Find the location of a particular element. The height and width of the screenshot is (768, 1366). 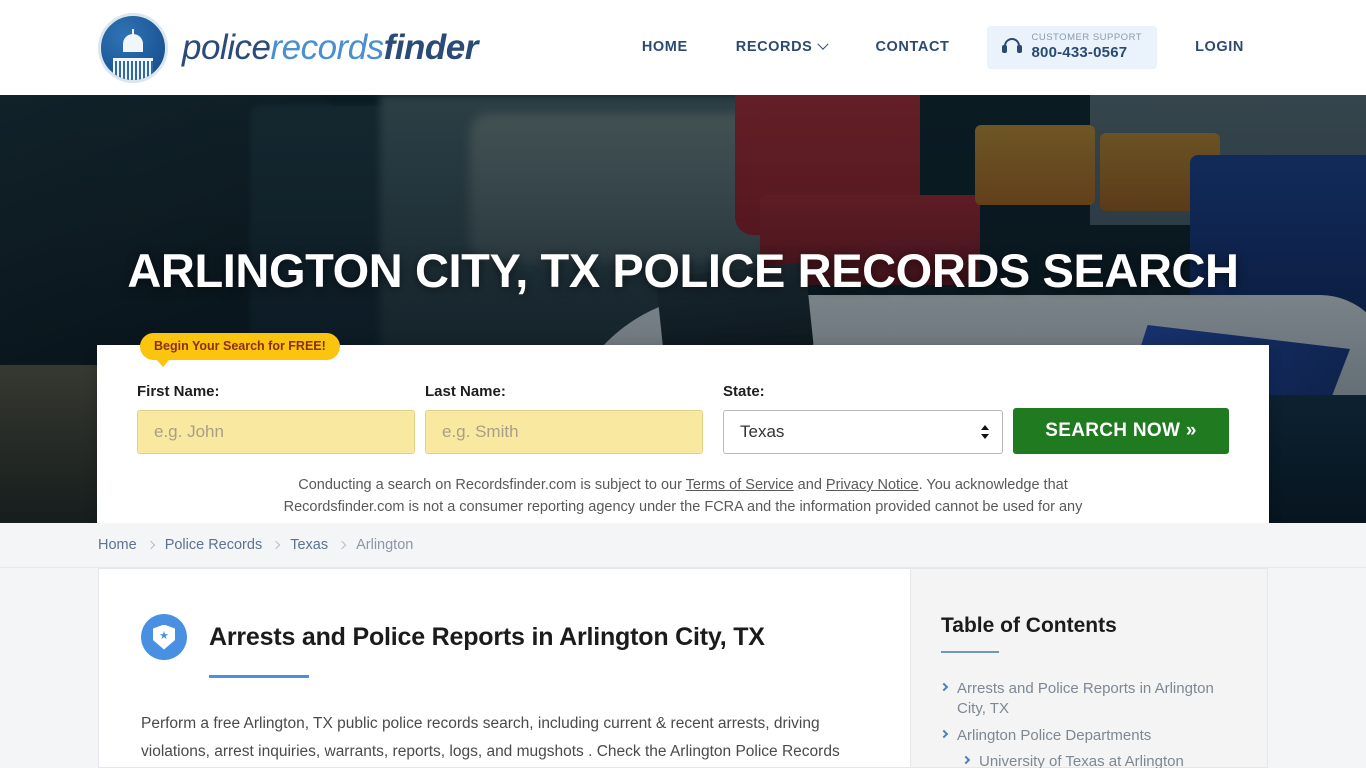

logo-text-records: records is located at coordinates (327, 47).